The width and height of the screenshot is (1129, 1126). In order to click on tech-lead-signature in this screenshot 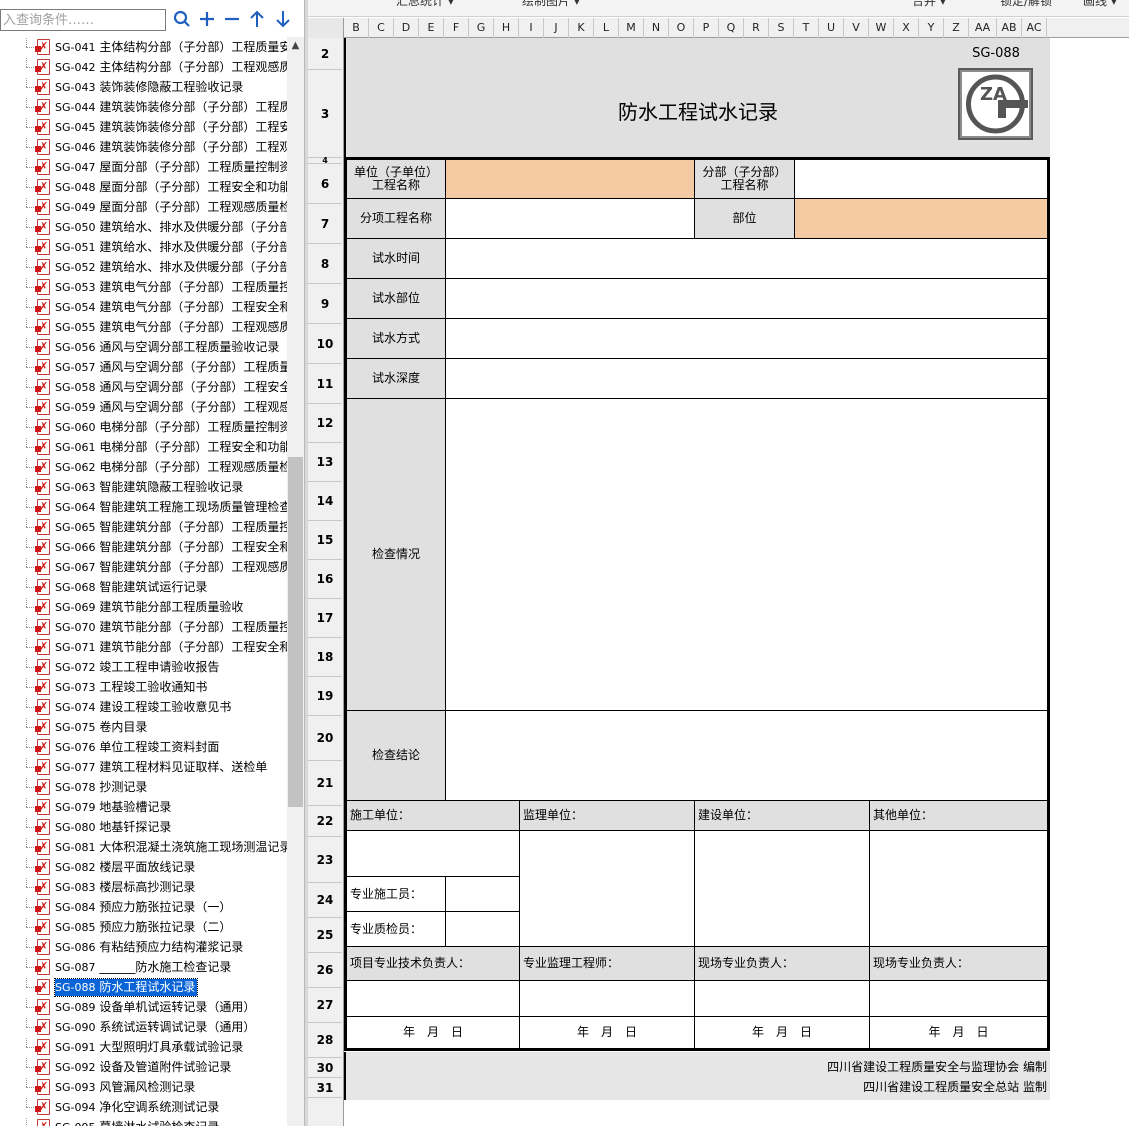, I will do `click(433, 998)`.